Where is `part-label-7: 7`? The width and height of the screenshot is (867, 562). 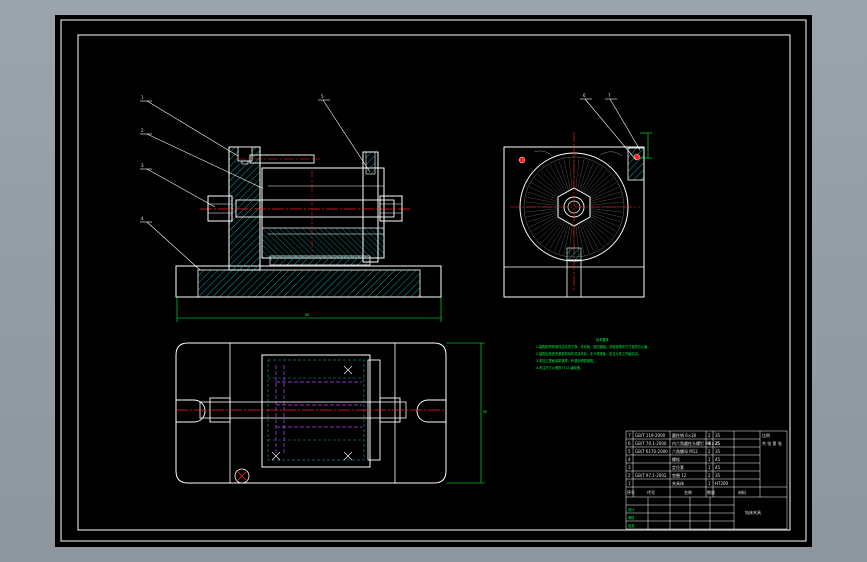 part-label-7: 7 is located at coordinates (609, 95).